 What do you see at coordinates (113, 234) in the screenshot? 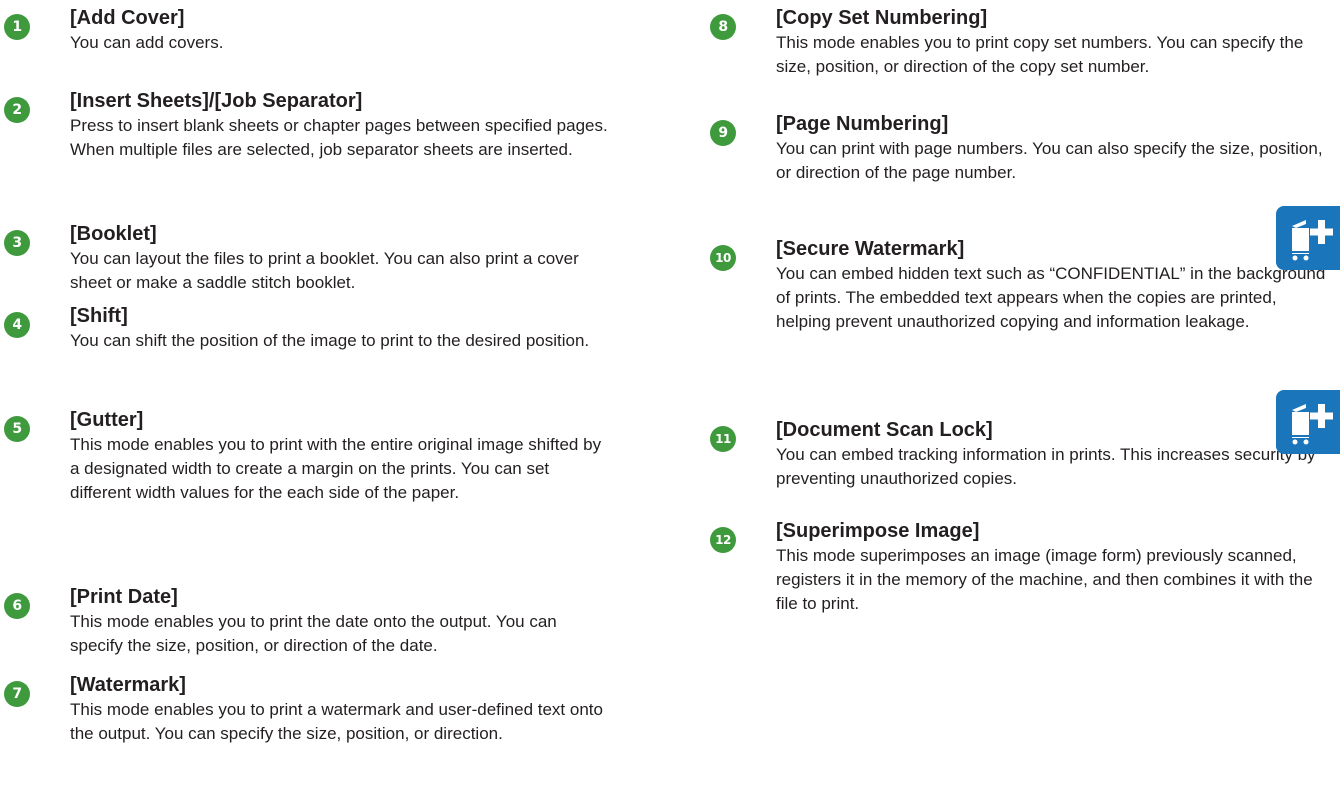
I see `item-title: [Booklet]` at bounding box center [113, 234].